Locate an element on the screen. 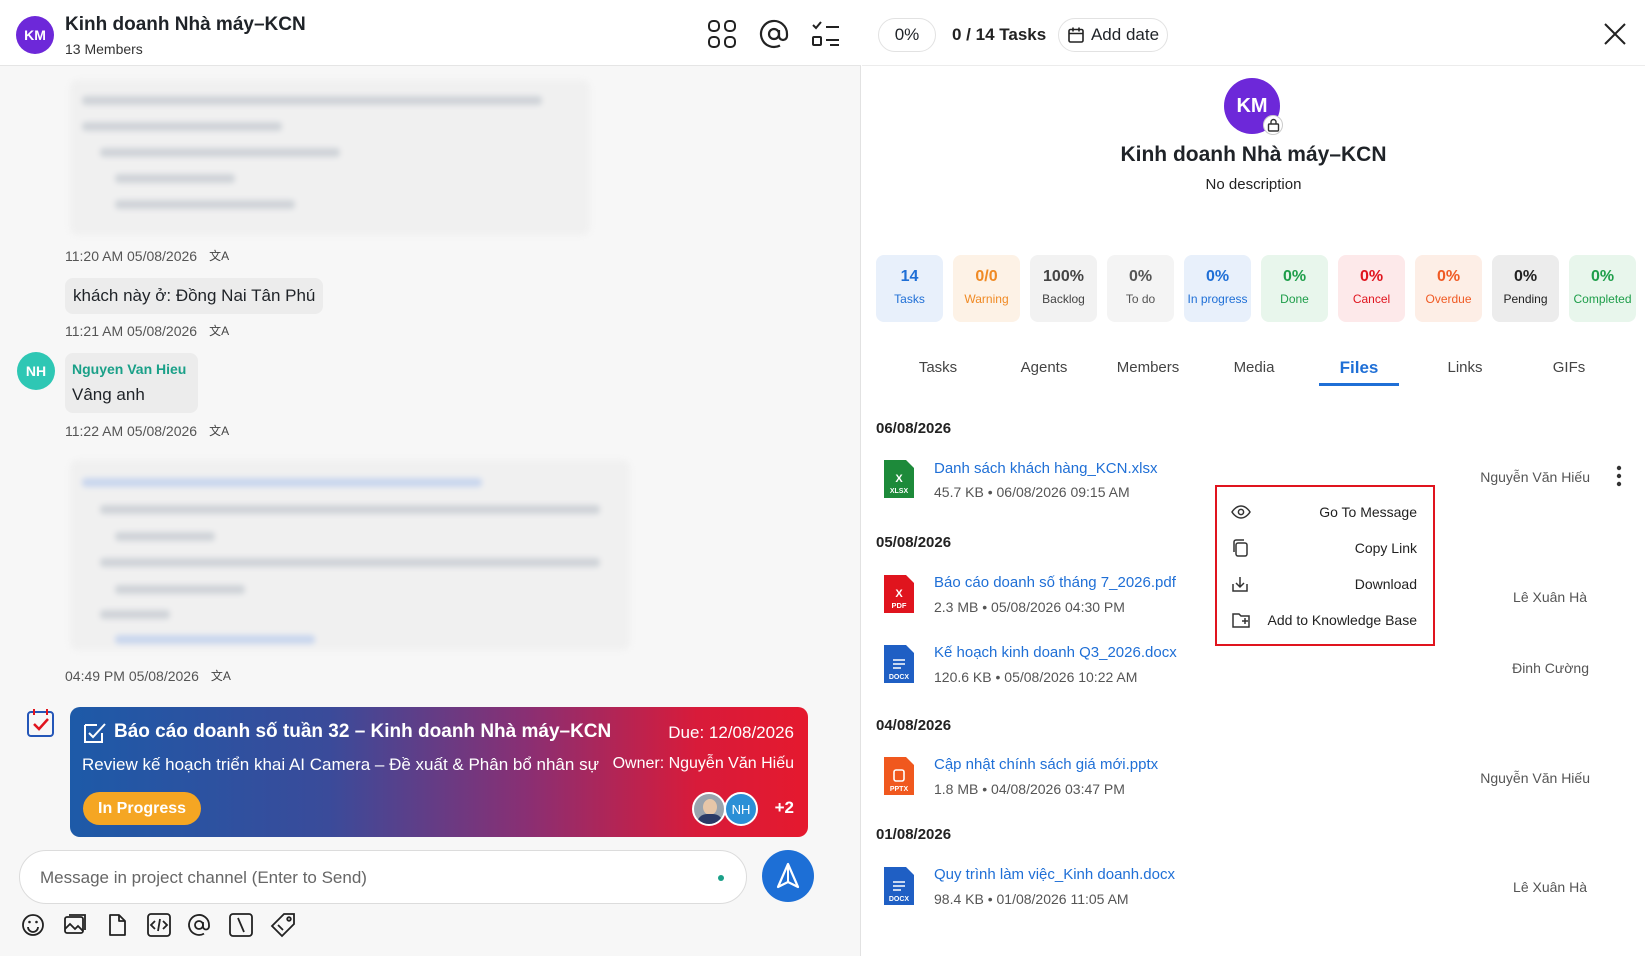 Image resolution: width=1645 pixels, height=956 pixels. calendar-icon is located at coordinates (1076, 35).